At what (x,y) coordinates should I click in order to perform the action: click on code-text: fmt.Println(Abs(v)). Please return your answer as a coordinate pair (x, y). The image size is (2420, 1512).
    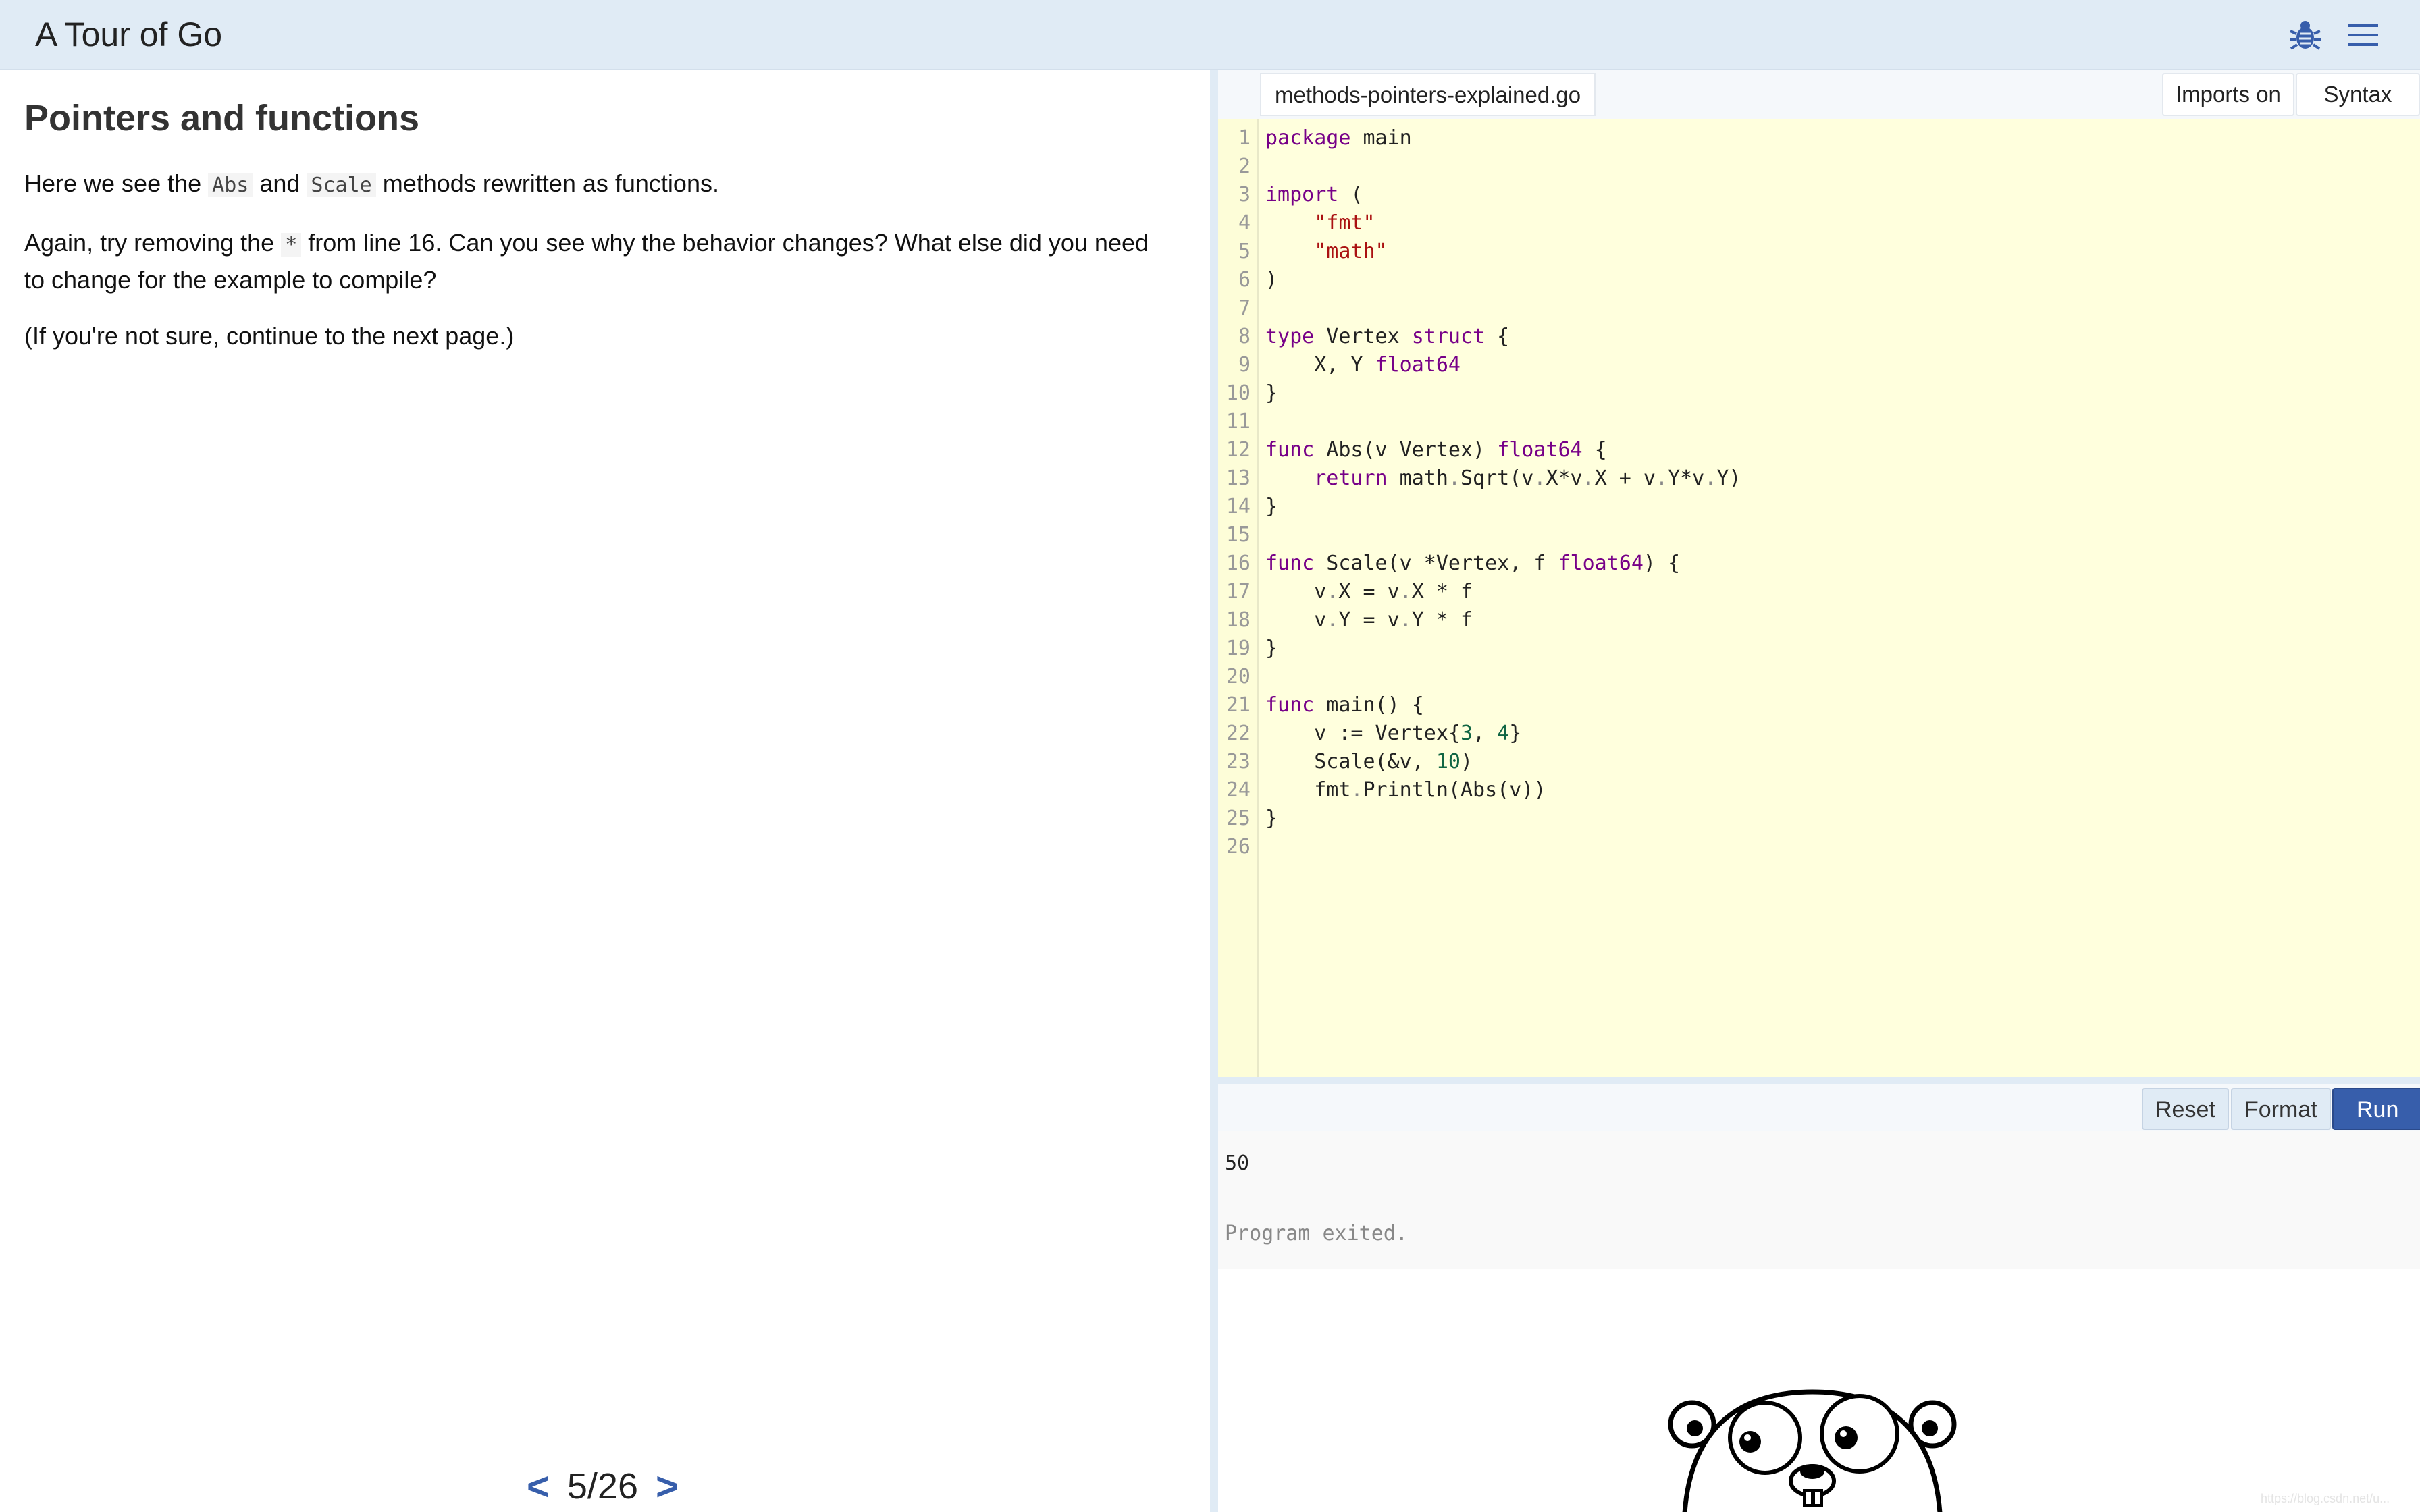
    Looking at the image, I should click on (1405, 790).